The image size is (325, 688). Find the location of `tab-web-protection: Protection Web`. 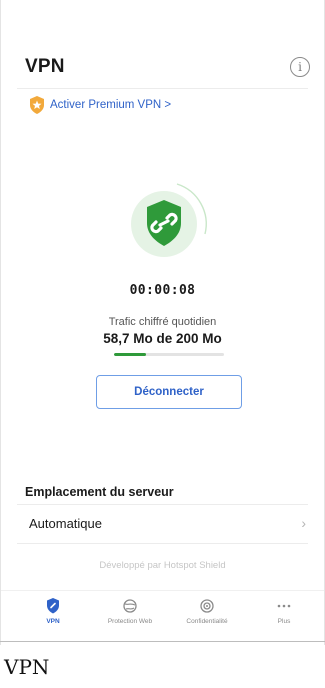

tab-web-protection: Protection Web is located at coordinates (130, 611).